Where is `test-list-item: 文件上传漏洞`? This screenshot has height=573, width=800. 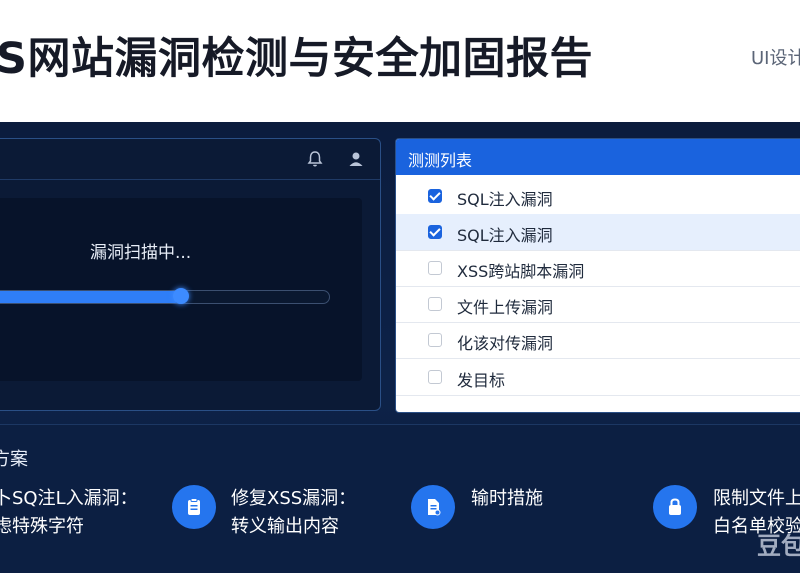
test-list-item: 文件上传漏洞 is located at coordinates (598, 304).